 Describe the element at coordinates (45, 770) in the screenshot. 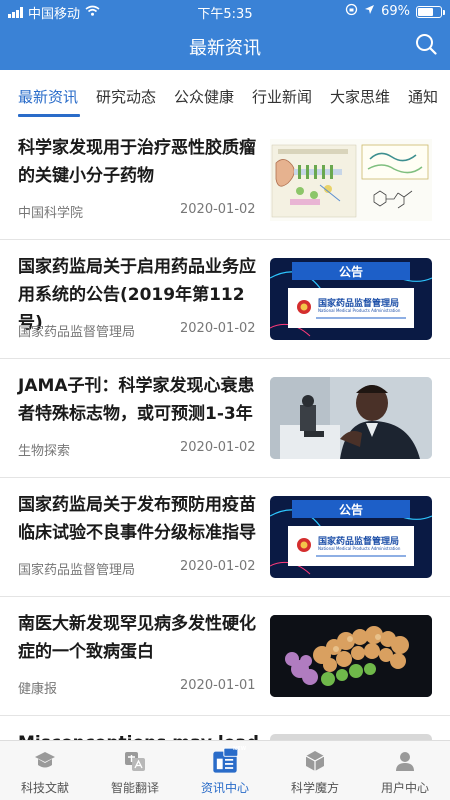

I see `tabbar-item-literature: 科技文献` at that location.